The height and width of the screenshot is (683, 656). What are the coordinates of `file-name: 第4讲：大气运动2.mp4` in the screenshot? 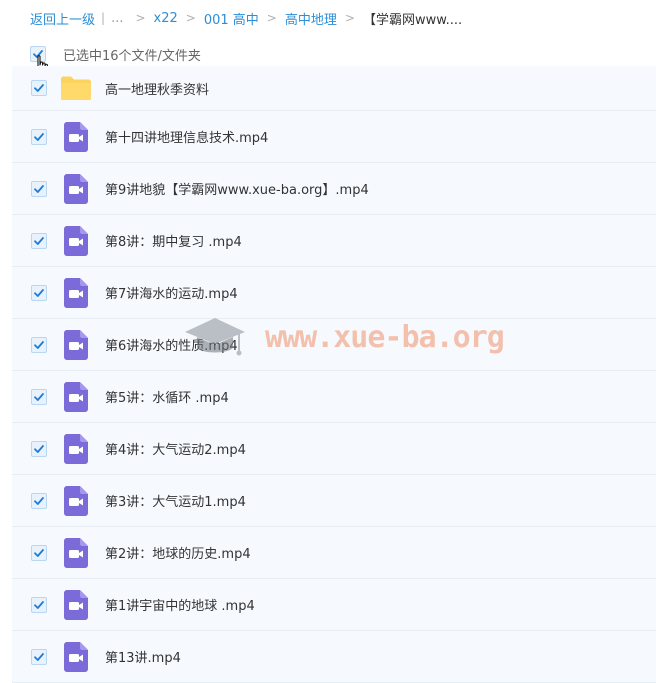 It's located at (175, 448).